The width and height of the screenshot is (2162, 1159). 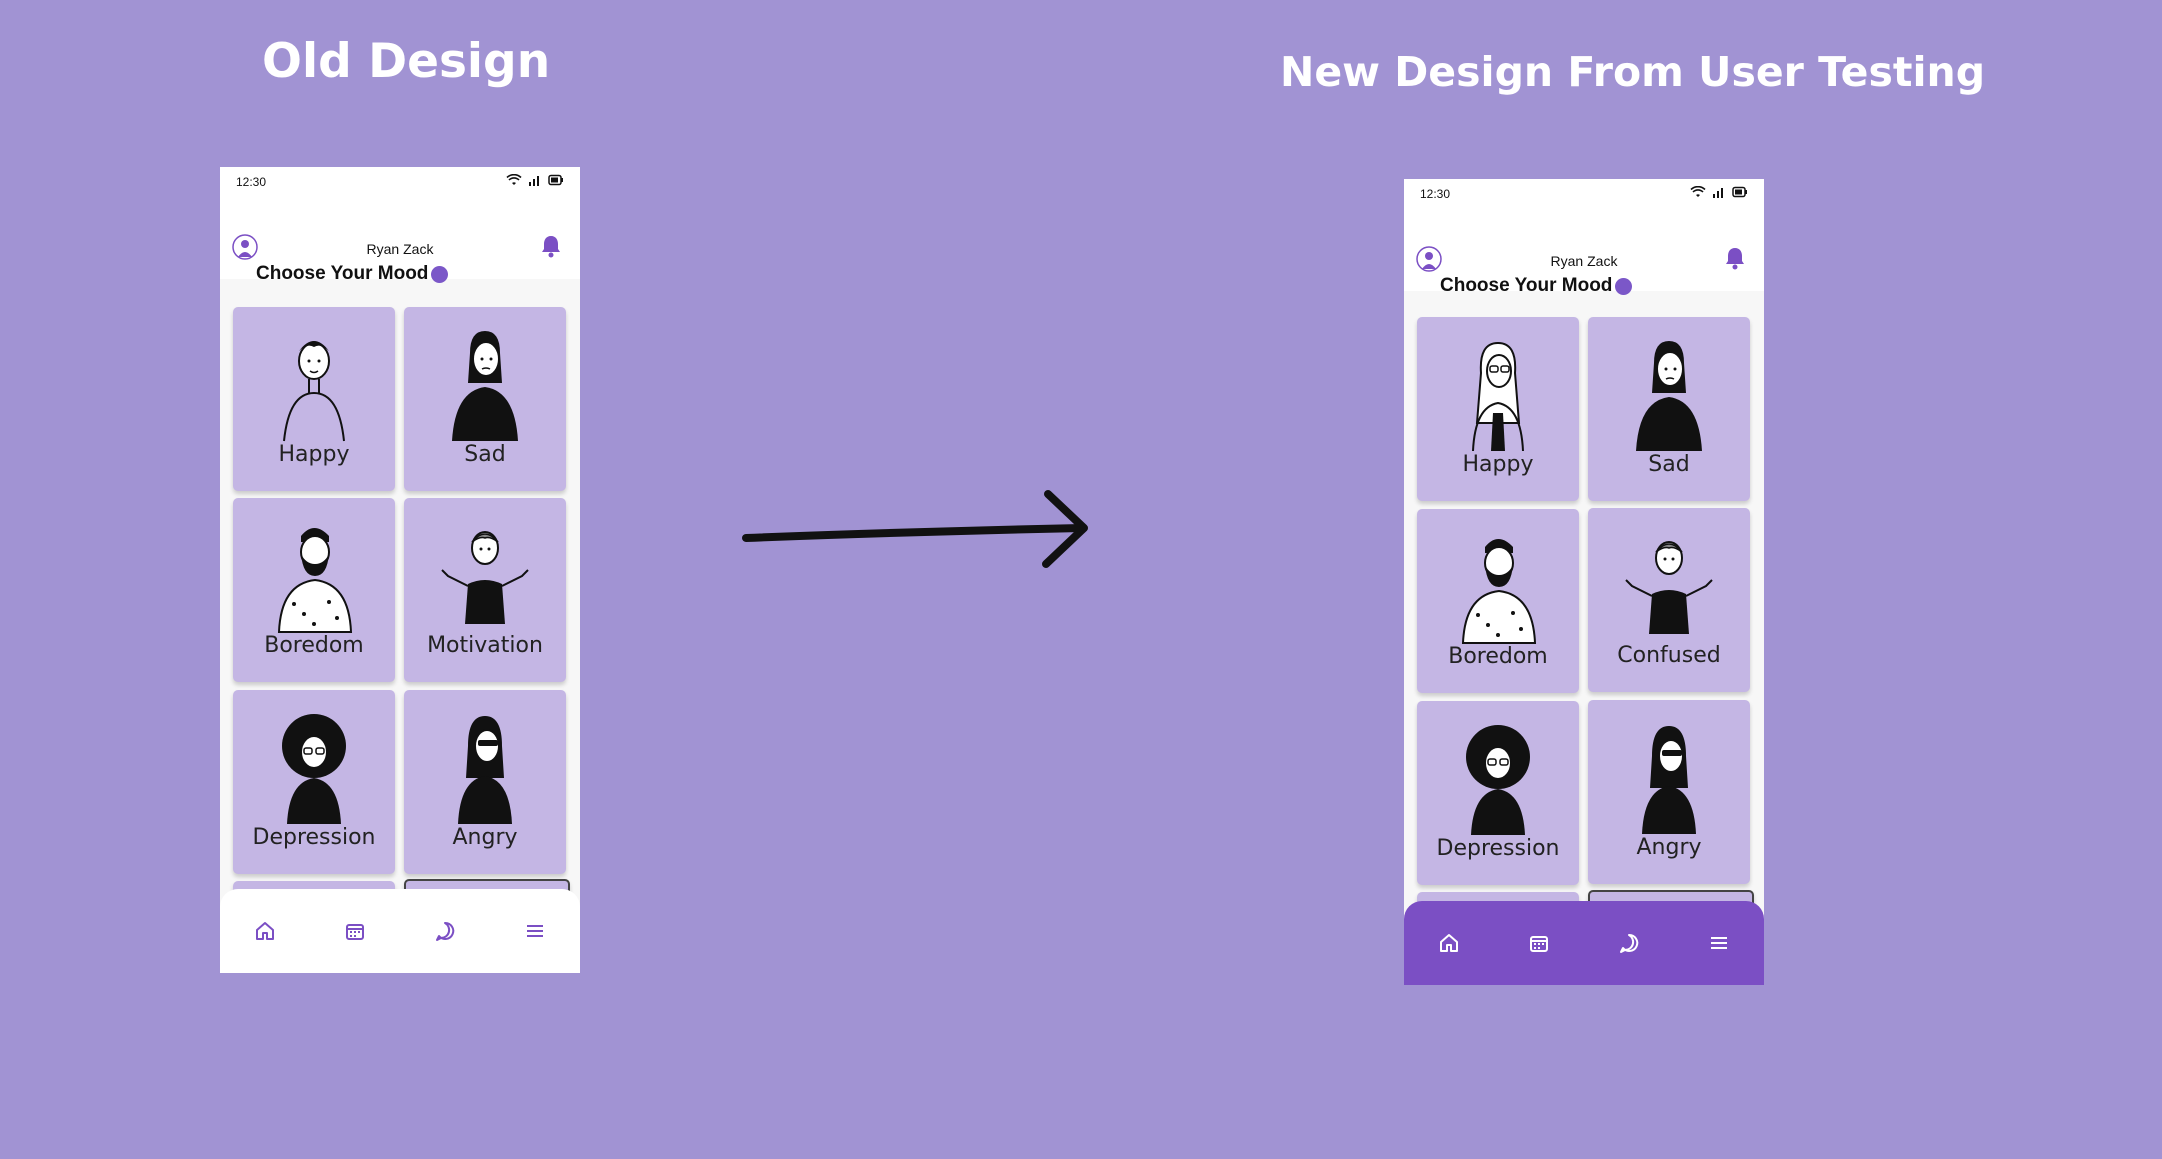 What do you see at coordinates (406, 61) in the screenshot?
I see `old-design-heading: Old Design` at bounding box center [406, 61].